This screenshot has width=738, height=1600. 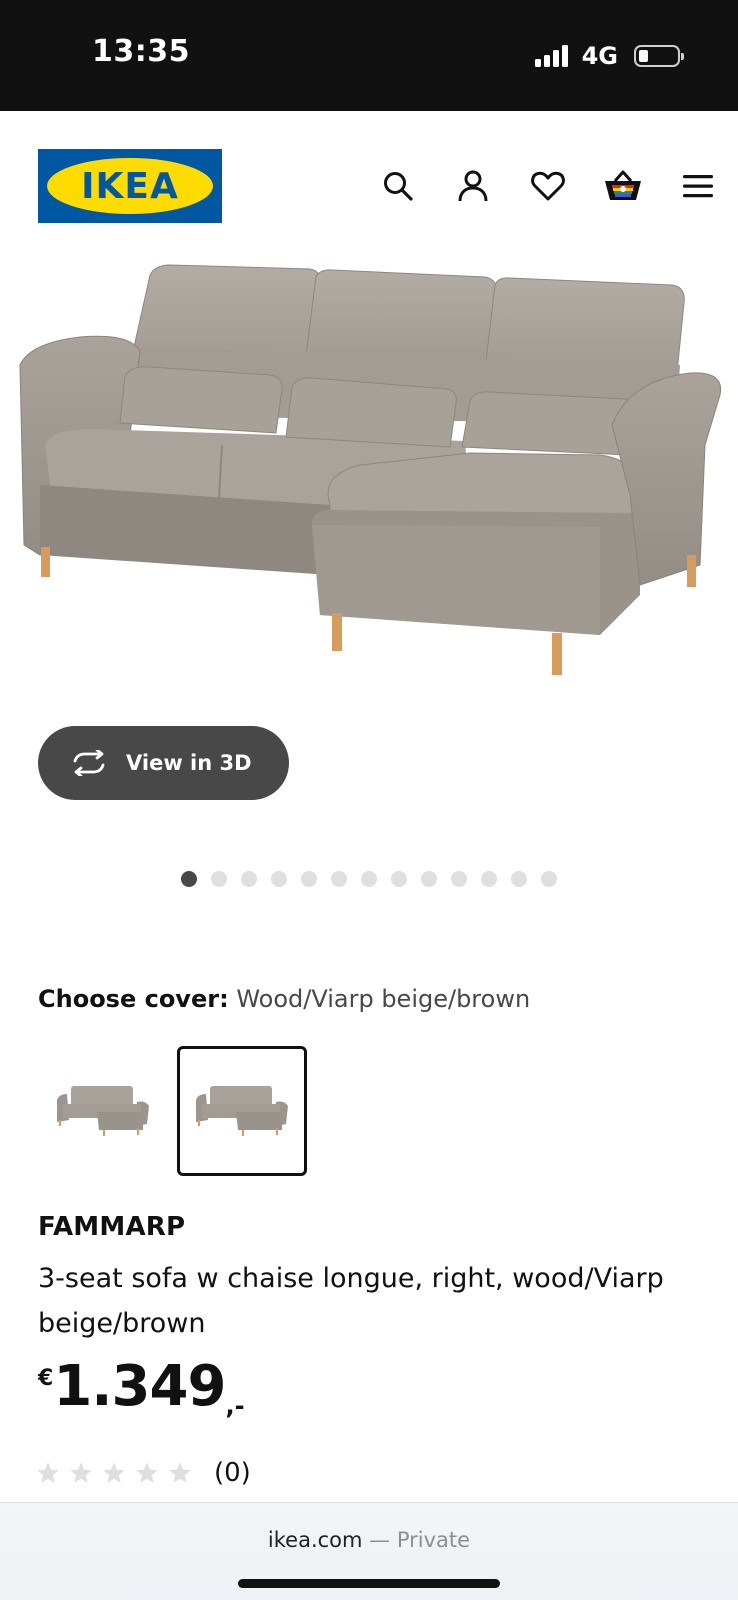 I want to click on site-header: IKEA, so click(x=369, y=181).